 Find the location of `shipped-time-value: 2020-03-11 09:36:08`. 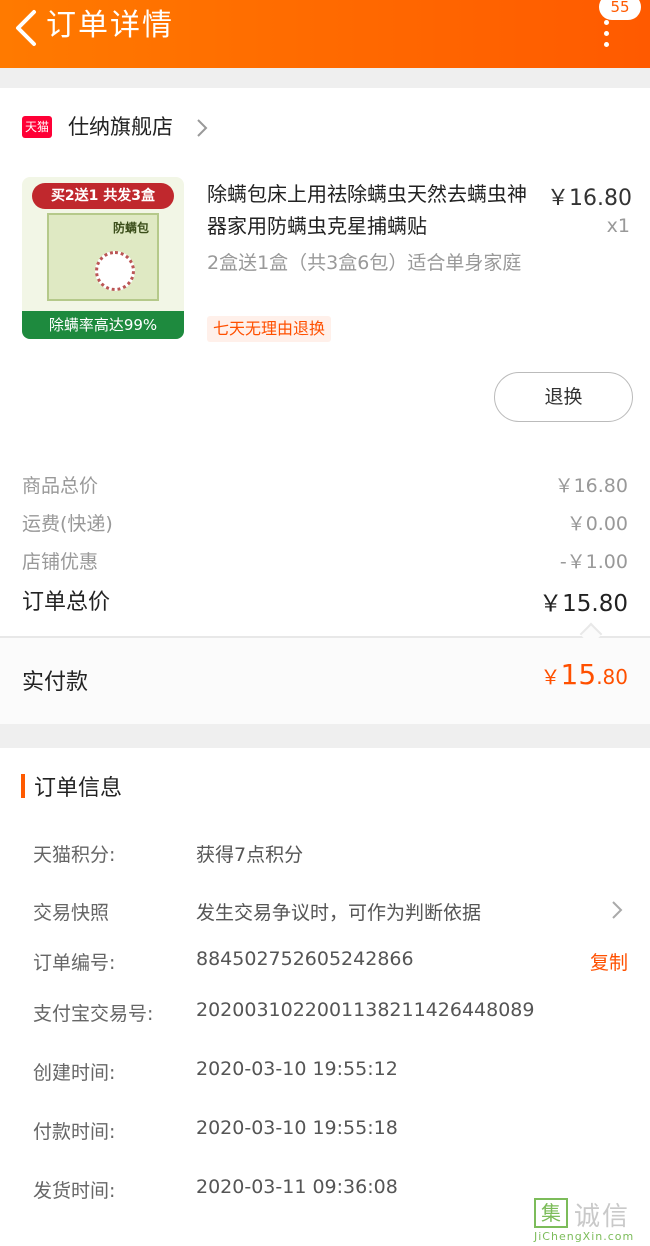

shipped-time-value: 2020-03-11 09:36:08 is located at coordinates (297, 1187).